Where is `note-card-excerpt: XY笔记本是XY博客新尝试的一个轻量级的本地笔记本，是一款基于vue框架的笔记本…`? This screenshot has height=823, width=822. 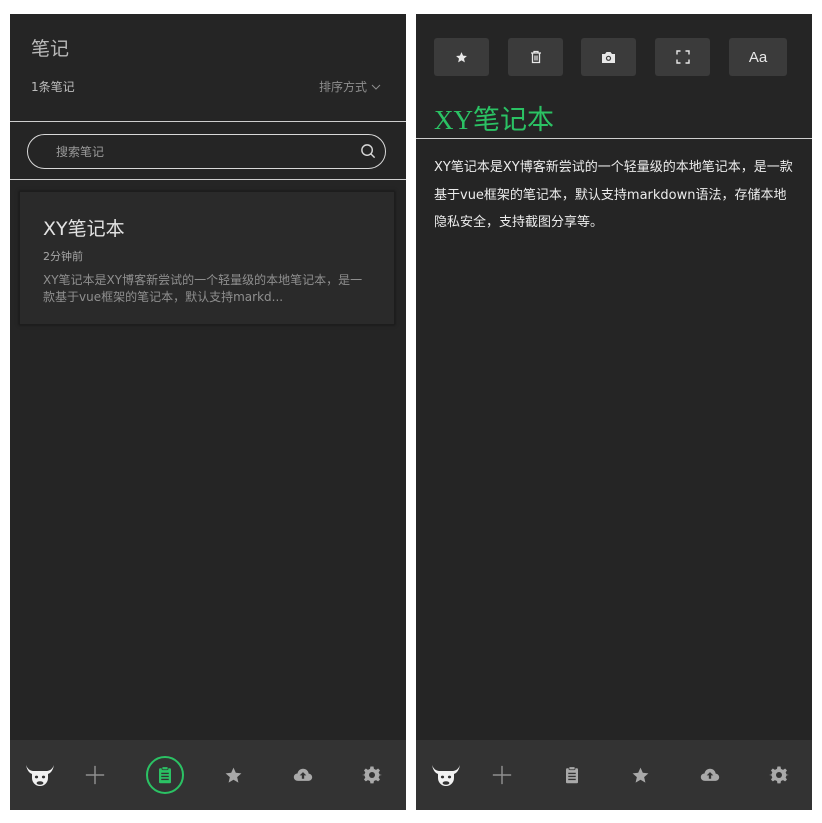
note-card-excerpt: XY笔记本是XY博客新尝试的一个轻量级的本地笔记本，是一款基于vue框架的笔记本… is located at coordinates (203, 288).